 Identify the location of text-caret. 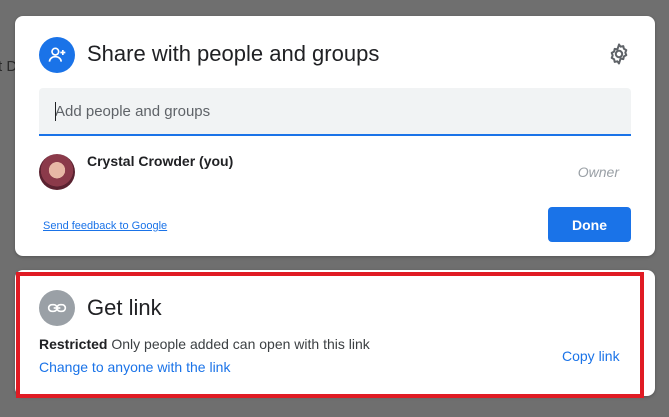
(55, 111).